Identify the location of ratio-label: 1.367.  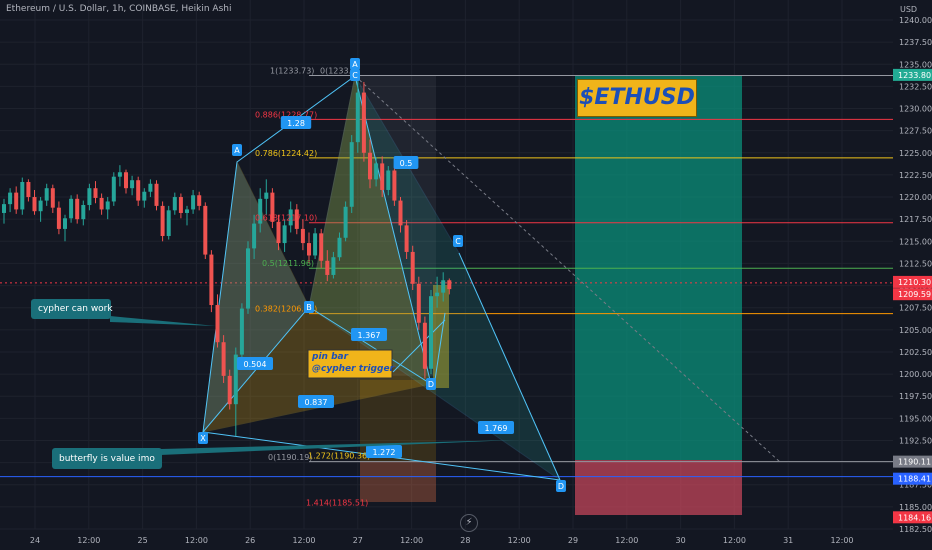
(369, 335).